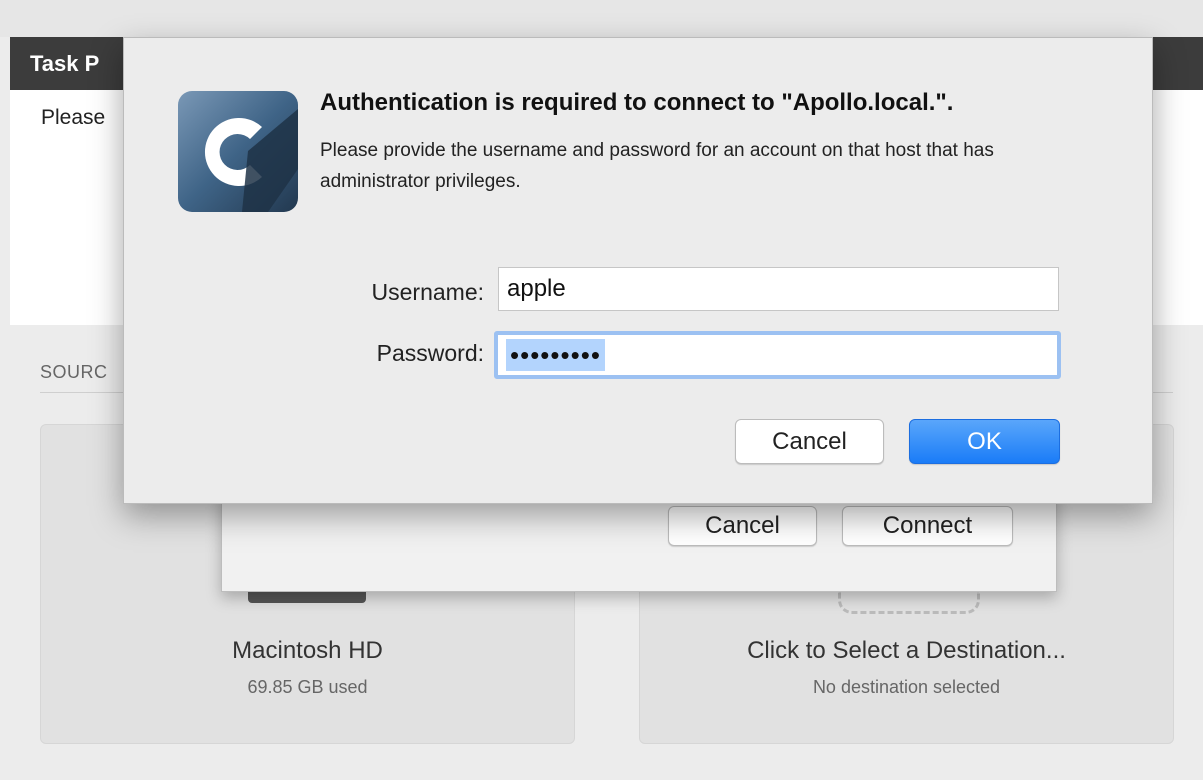 This screenshot has height=780, width=1203. What do you see at coordinates (65, 63) in the screenshot?
I see `window-title: Task P` at bounding box center [65, 63].